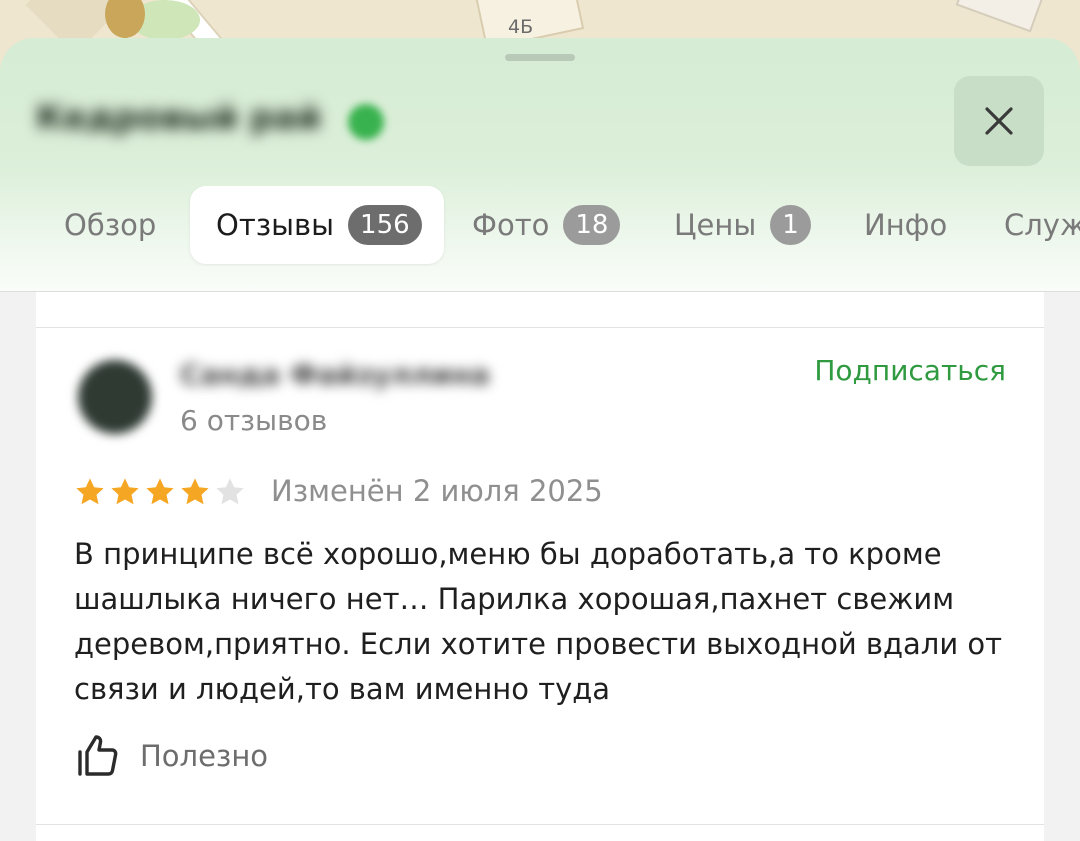 The height and width of the screenshot is (841, 1080). I want to click on tab-label: Обзор, so click(110, 225).